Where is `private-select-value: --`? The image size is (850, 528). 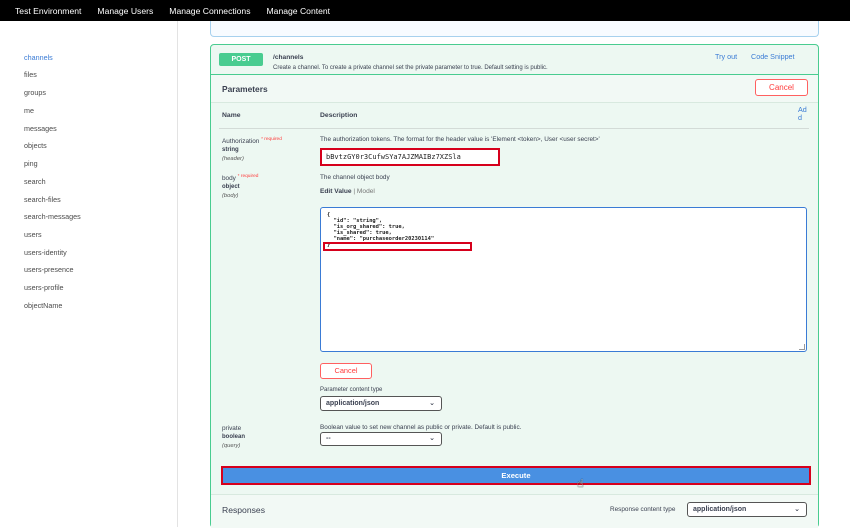
private-select-value: -- is located at coordinates (328, 438).